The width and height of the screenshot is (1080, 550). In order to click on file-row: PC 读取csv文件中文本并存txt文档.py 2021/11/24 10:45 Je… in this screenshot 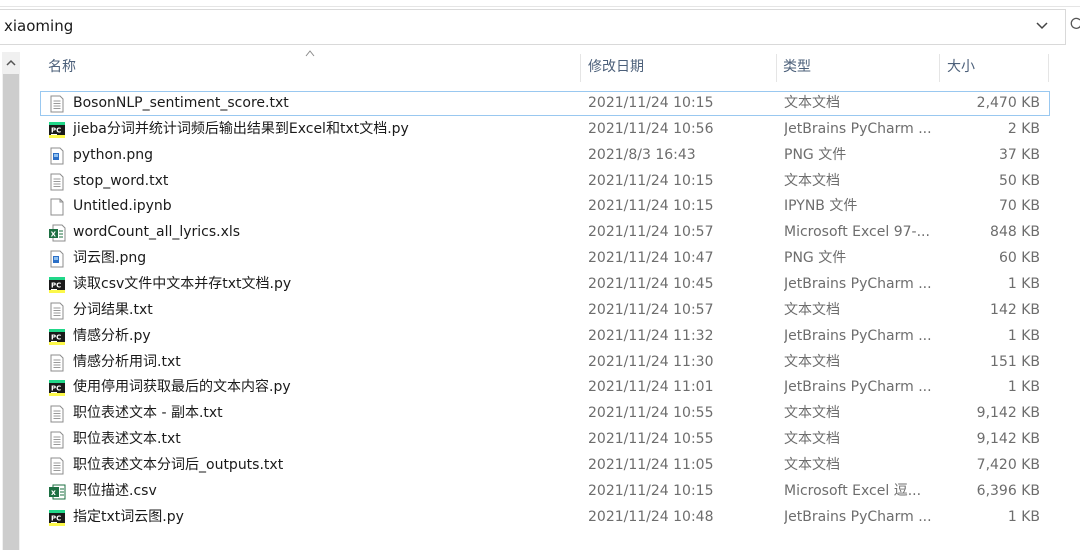, I will do `click(545, 284)`.